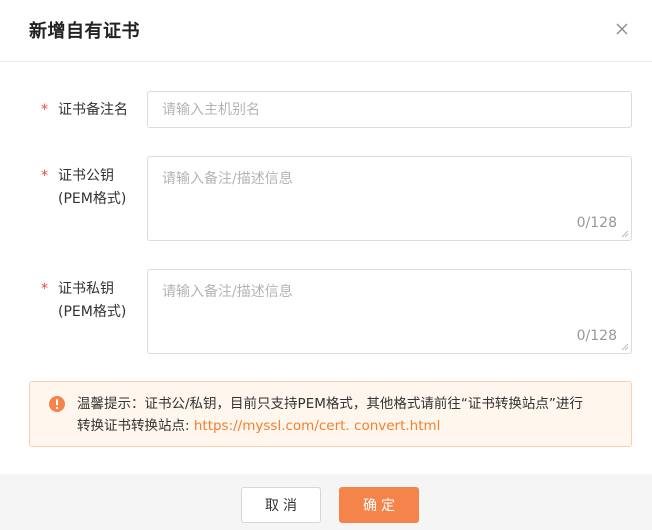  What do you see at coordinates (326, 502) in the screenshot?
I see `dialog-footer: 取消 确定` at bounding box center [326, 502].